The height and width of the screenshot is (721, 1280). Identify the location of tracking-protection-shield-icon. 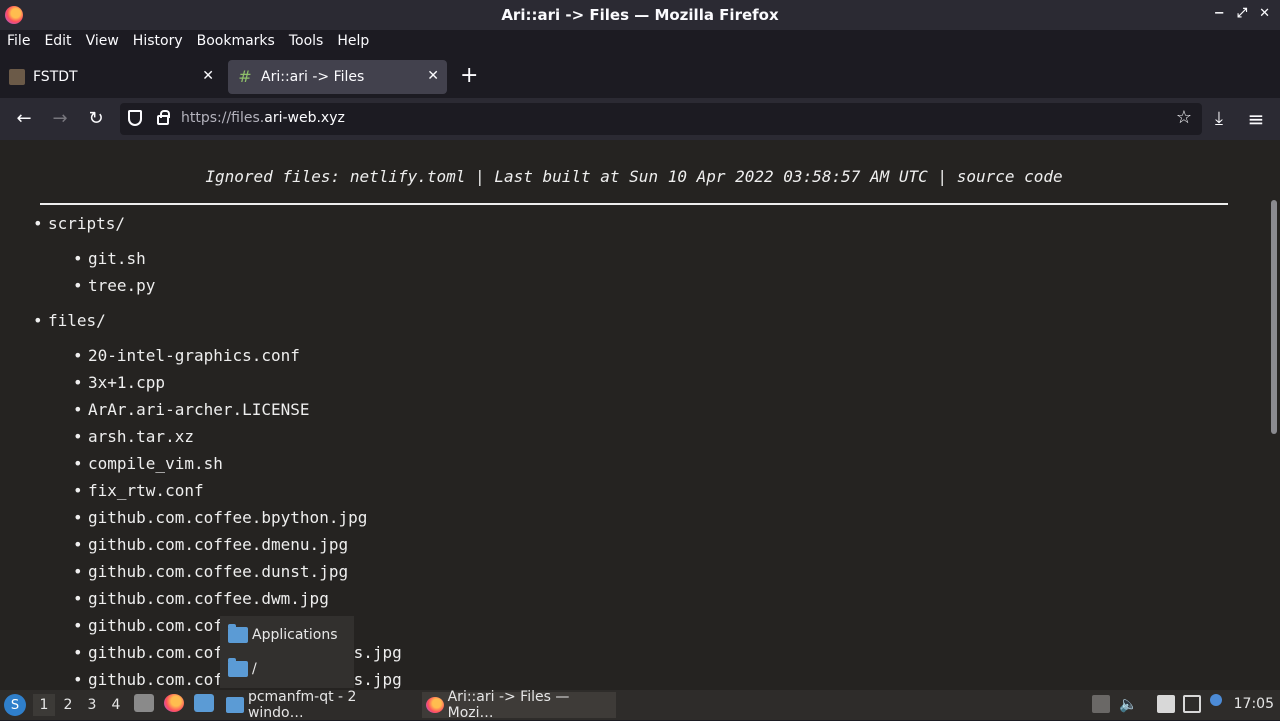
(135, 118).